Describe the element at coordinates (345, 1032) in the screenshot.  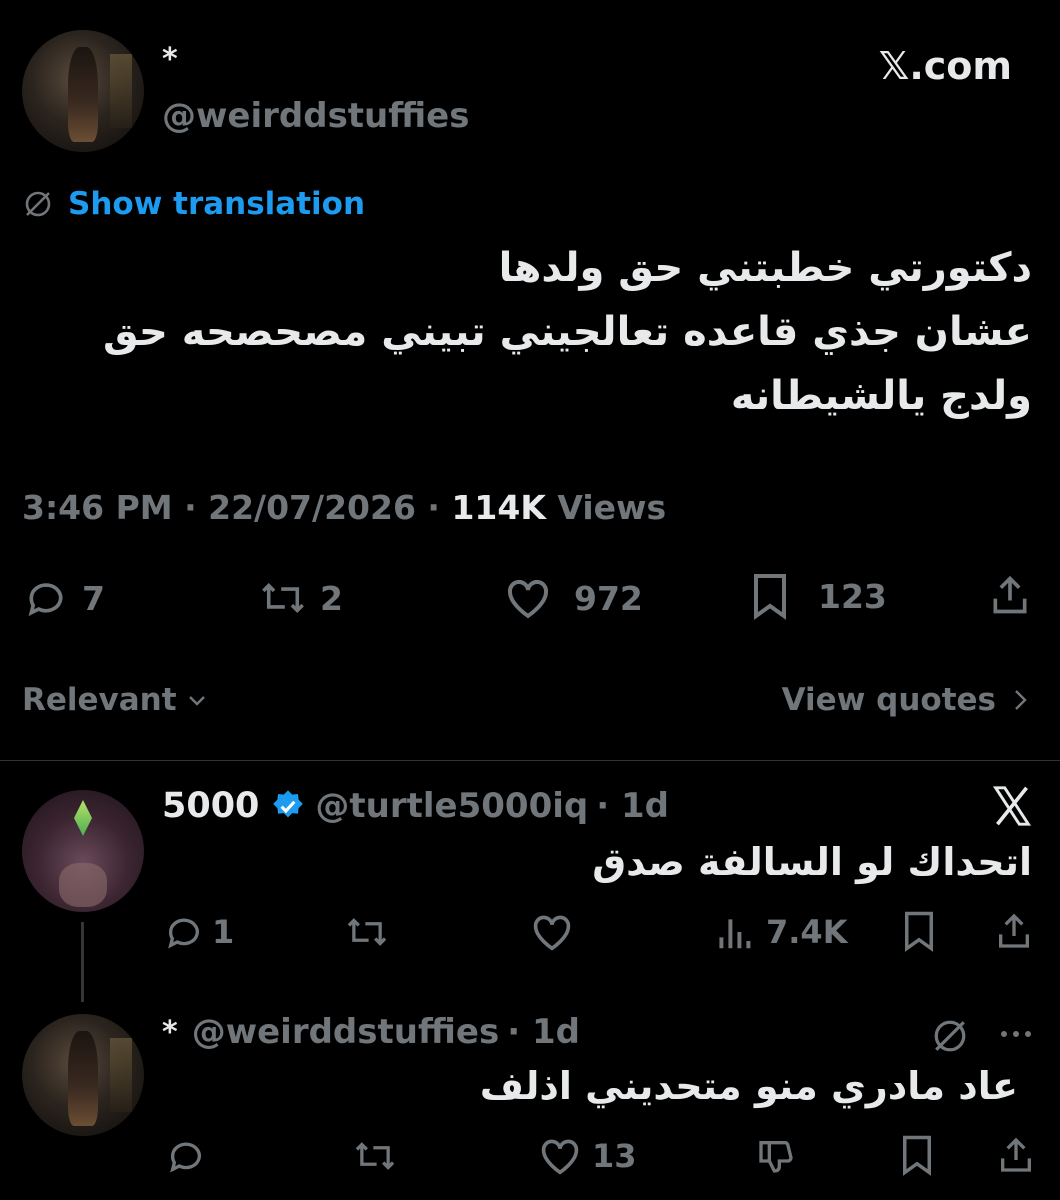
I see `reply2-handle: @weirddstuffies` at that location.